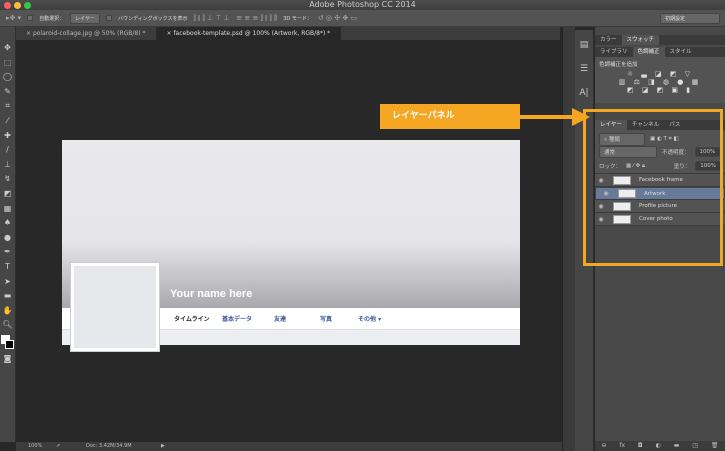 This screenshot has width=725, height=451. What do you see at coordinates (237, 318) in the screenshot?
I see `nav-about: 基本データ` at bounding box center [237, 318].